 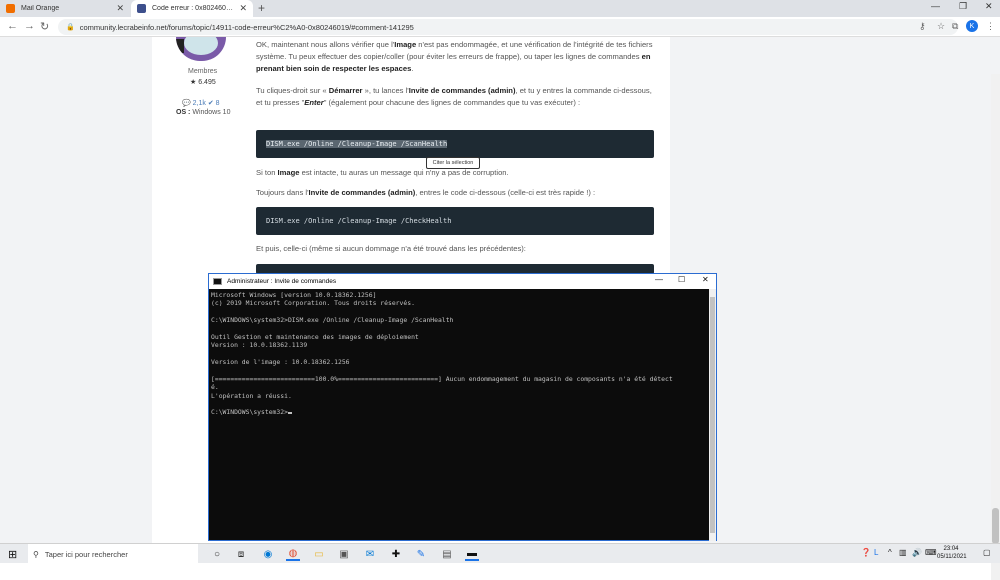 I want to click on mail-orange-icon, so click(x=10, y=8).